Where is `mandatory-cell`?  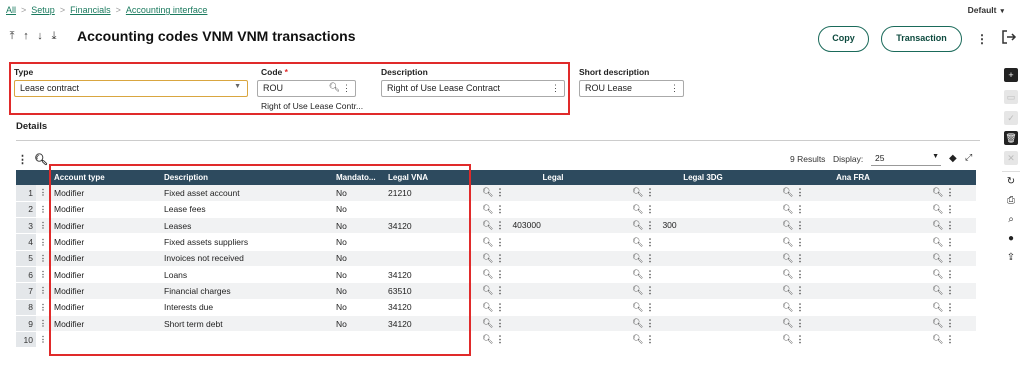
mandatory-cell is located at coordinates (358, 340).